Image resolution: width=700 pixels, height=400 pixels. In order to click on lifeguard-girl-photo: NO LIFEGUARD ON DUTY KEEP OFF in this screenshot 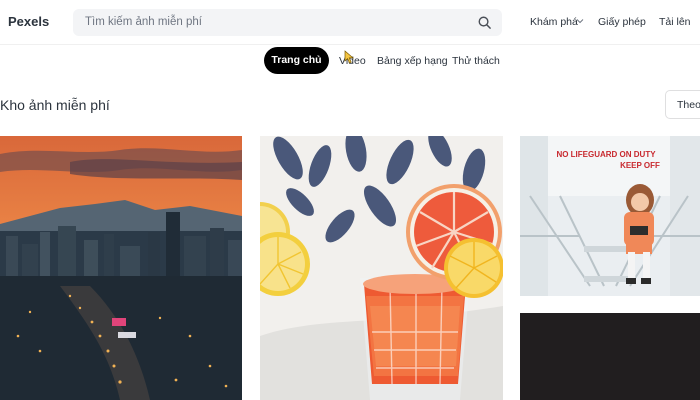, I will do `click(610, 216)`.